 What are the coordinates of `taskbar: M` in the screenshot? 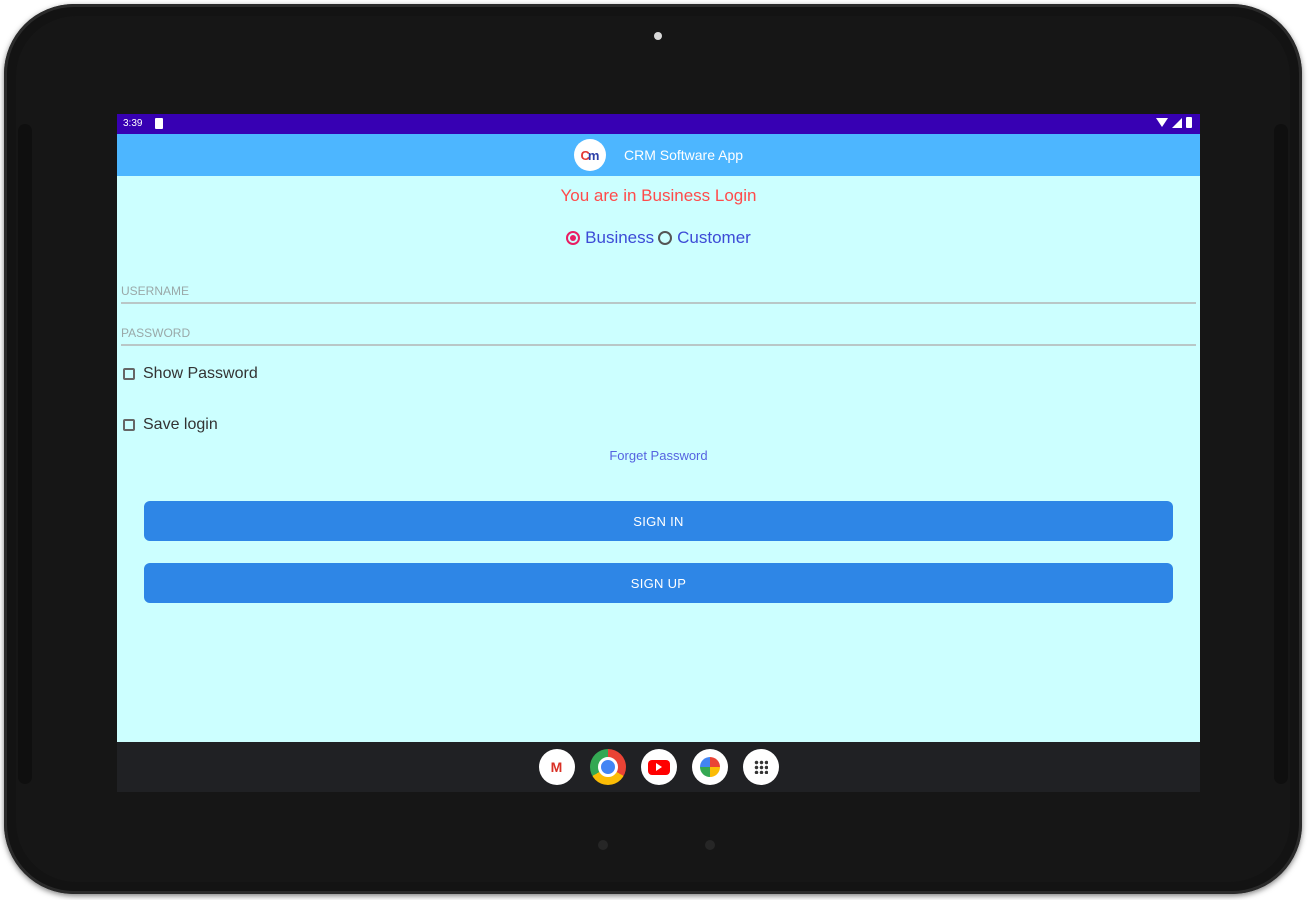 It's located at (658, 767).